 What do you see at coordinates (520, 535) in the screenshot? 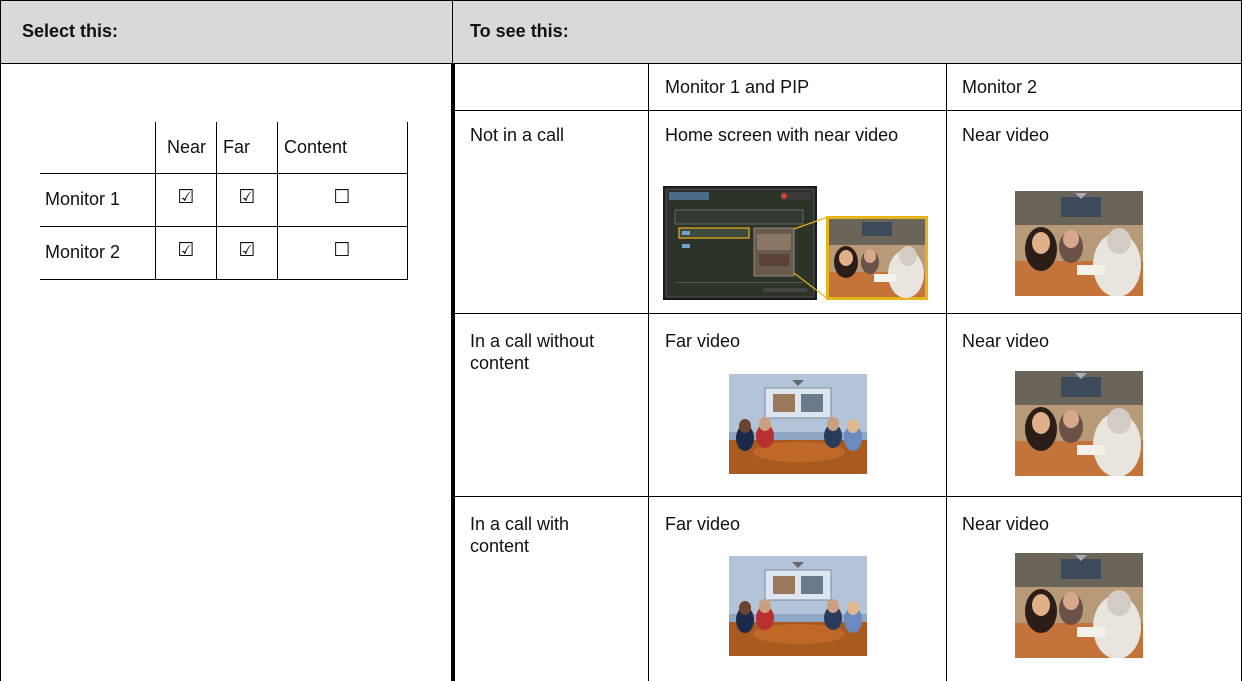
I see `row-state-call-with-content: In a call with content` at bounding box center [520, 535].